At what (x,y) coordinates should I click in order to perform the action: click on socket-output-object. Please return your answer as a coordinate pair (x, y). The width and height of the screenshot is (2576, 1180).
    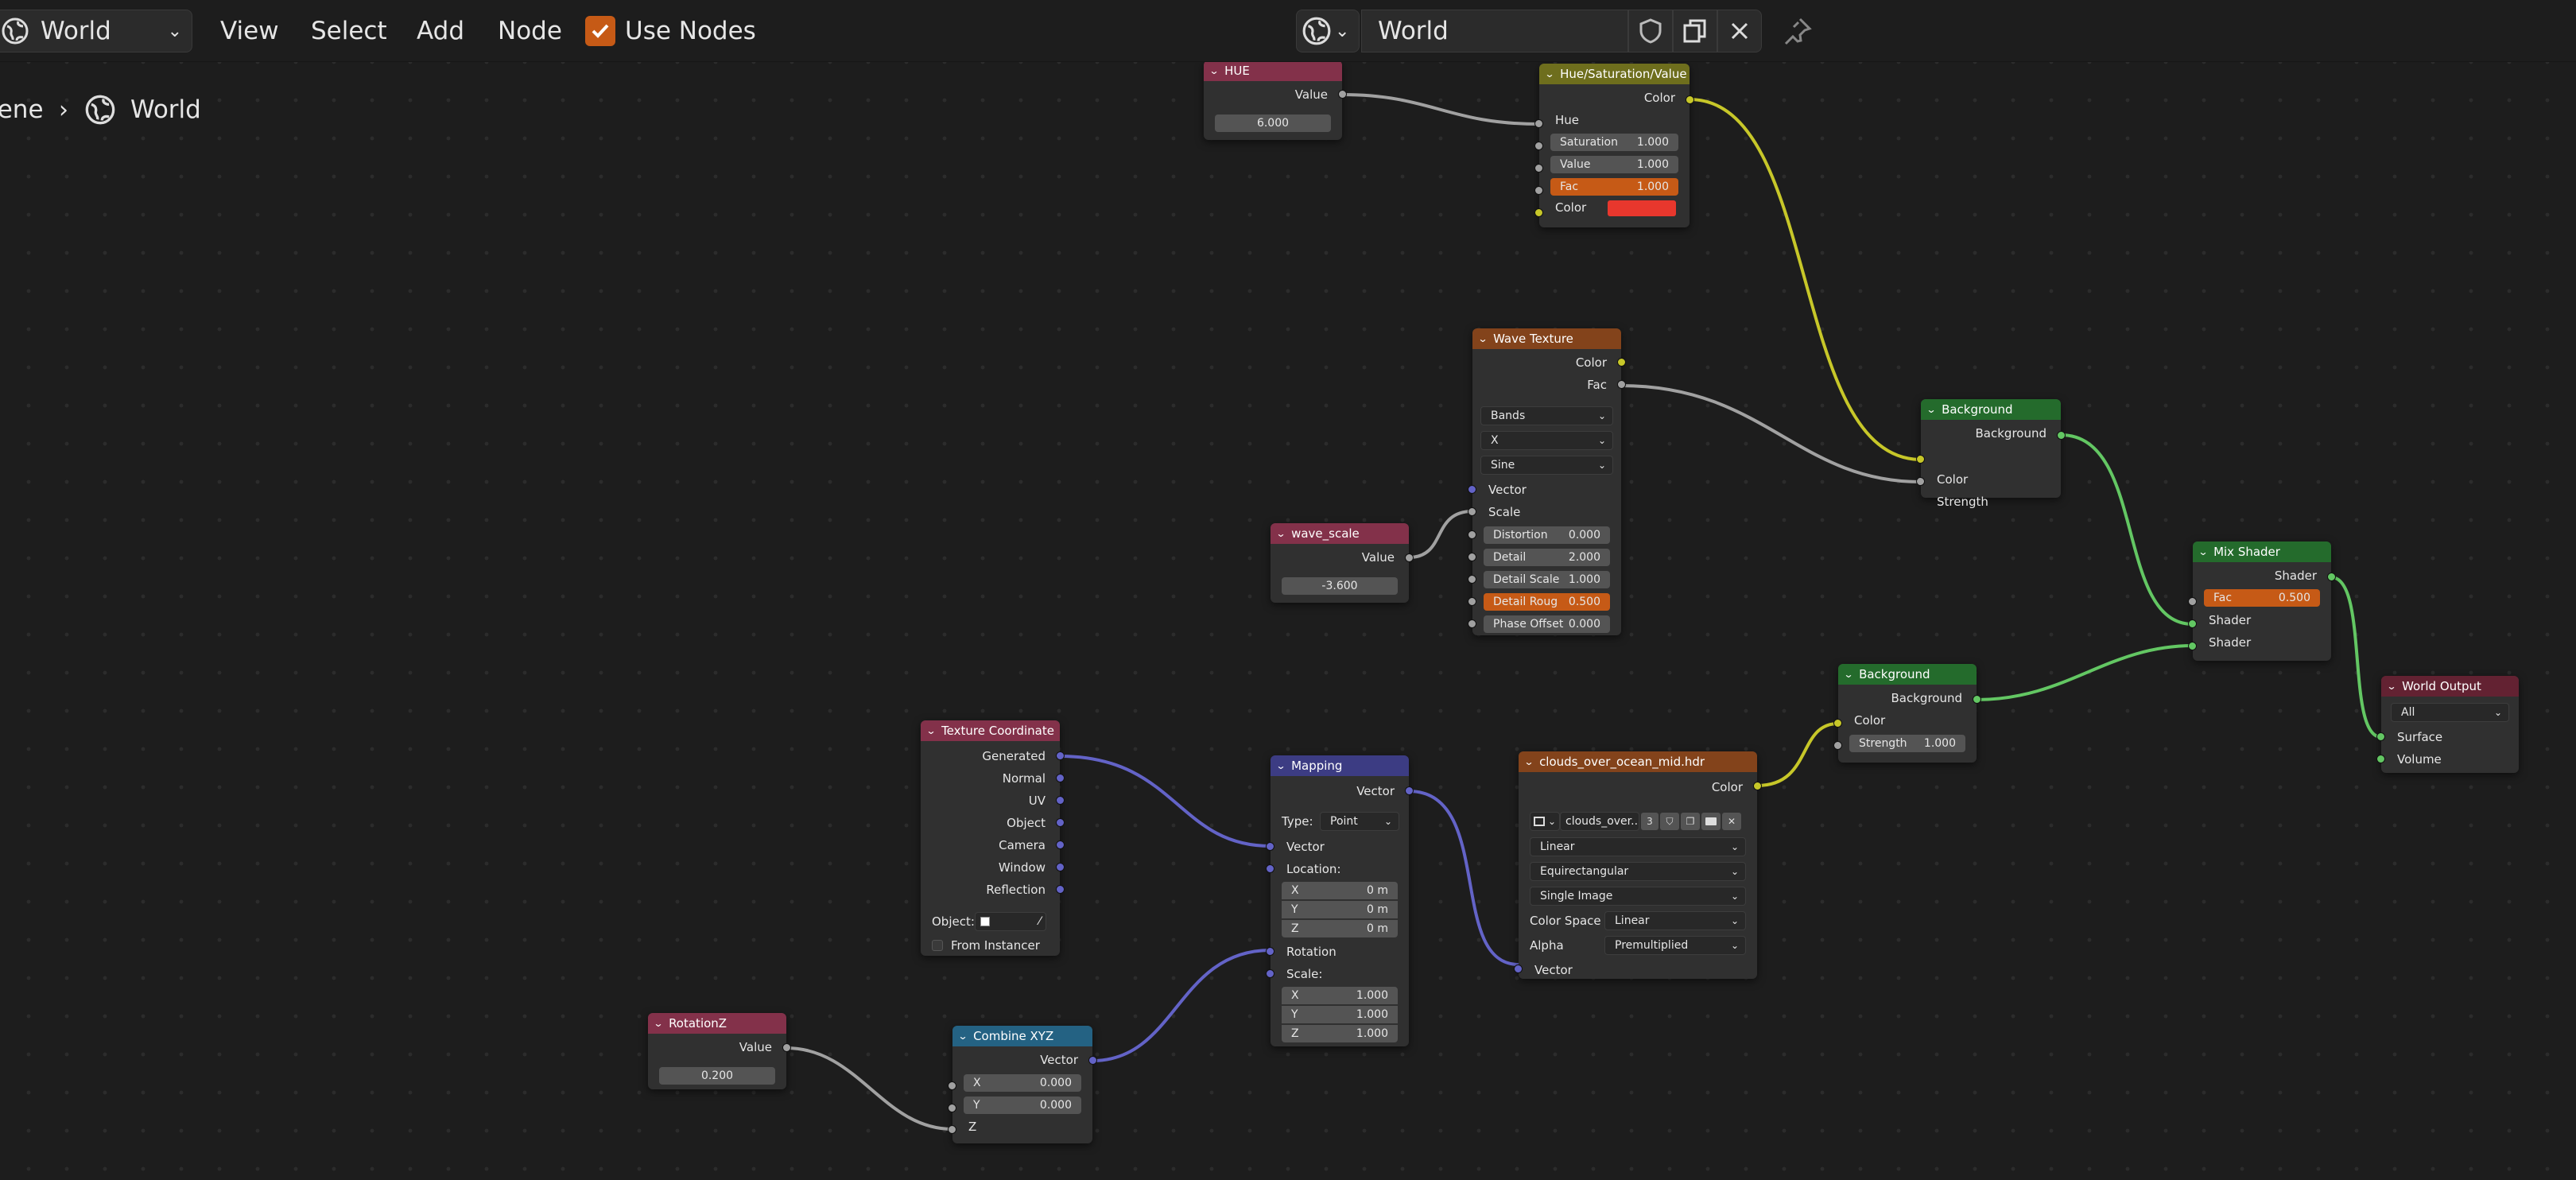
    Looking at the image, I should click on (1060, 822).